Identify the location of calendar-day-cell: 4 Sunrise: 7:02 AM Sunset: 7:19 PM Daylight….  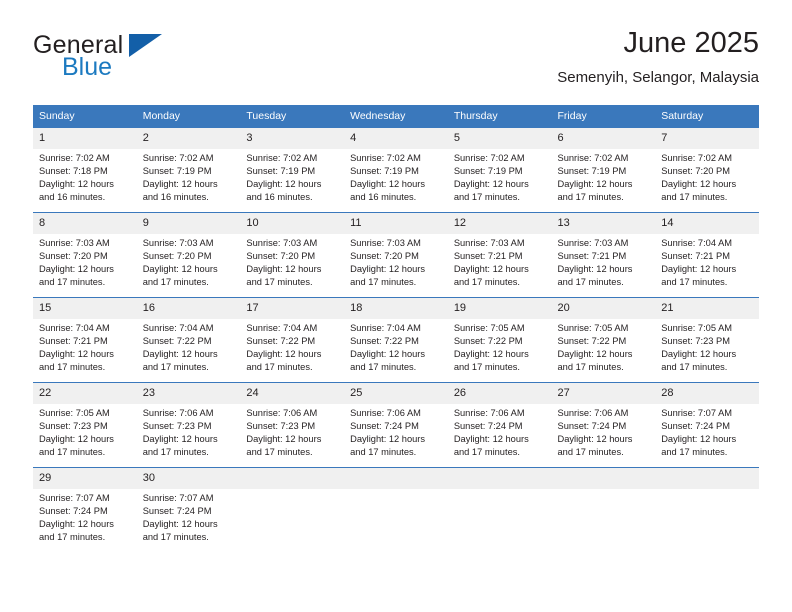
(396, 170).